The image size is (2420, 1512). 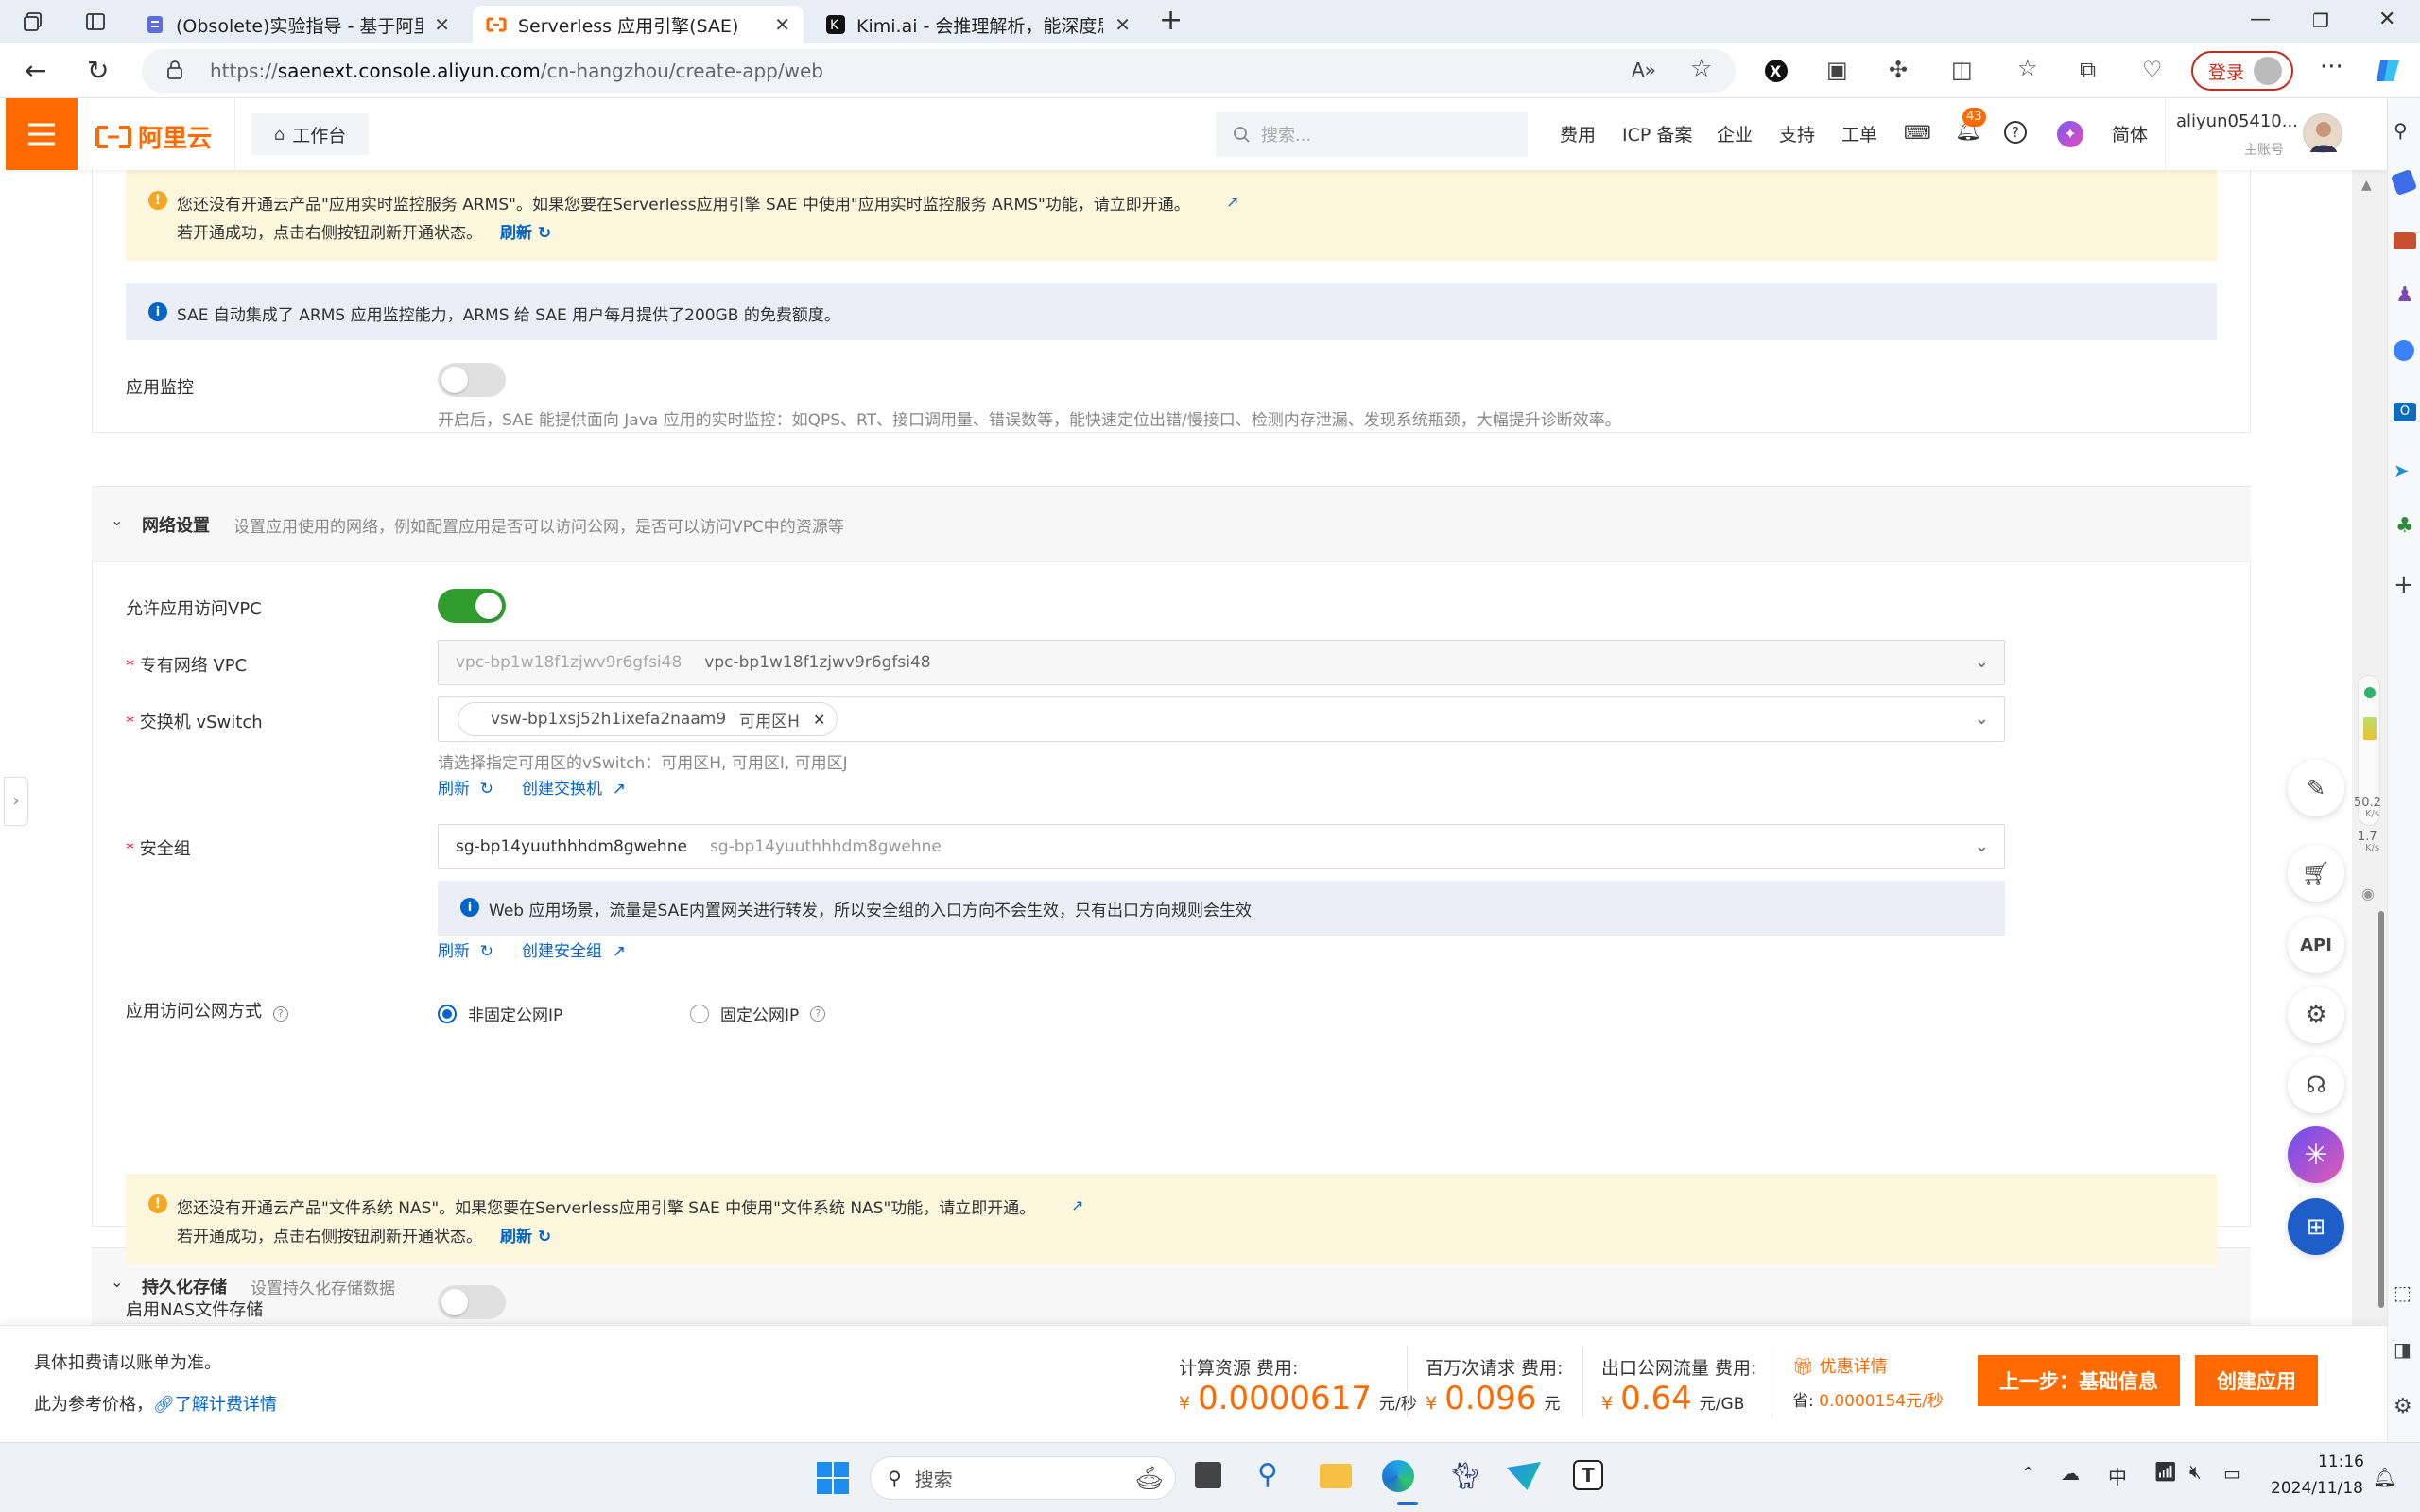 I want to click on clock-time: 11:16, so click(x=2341, y=1461).